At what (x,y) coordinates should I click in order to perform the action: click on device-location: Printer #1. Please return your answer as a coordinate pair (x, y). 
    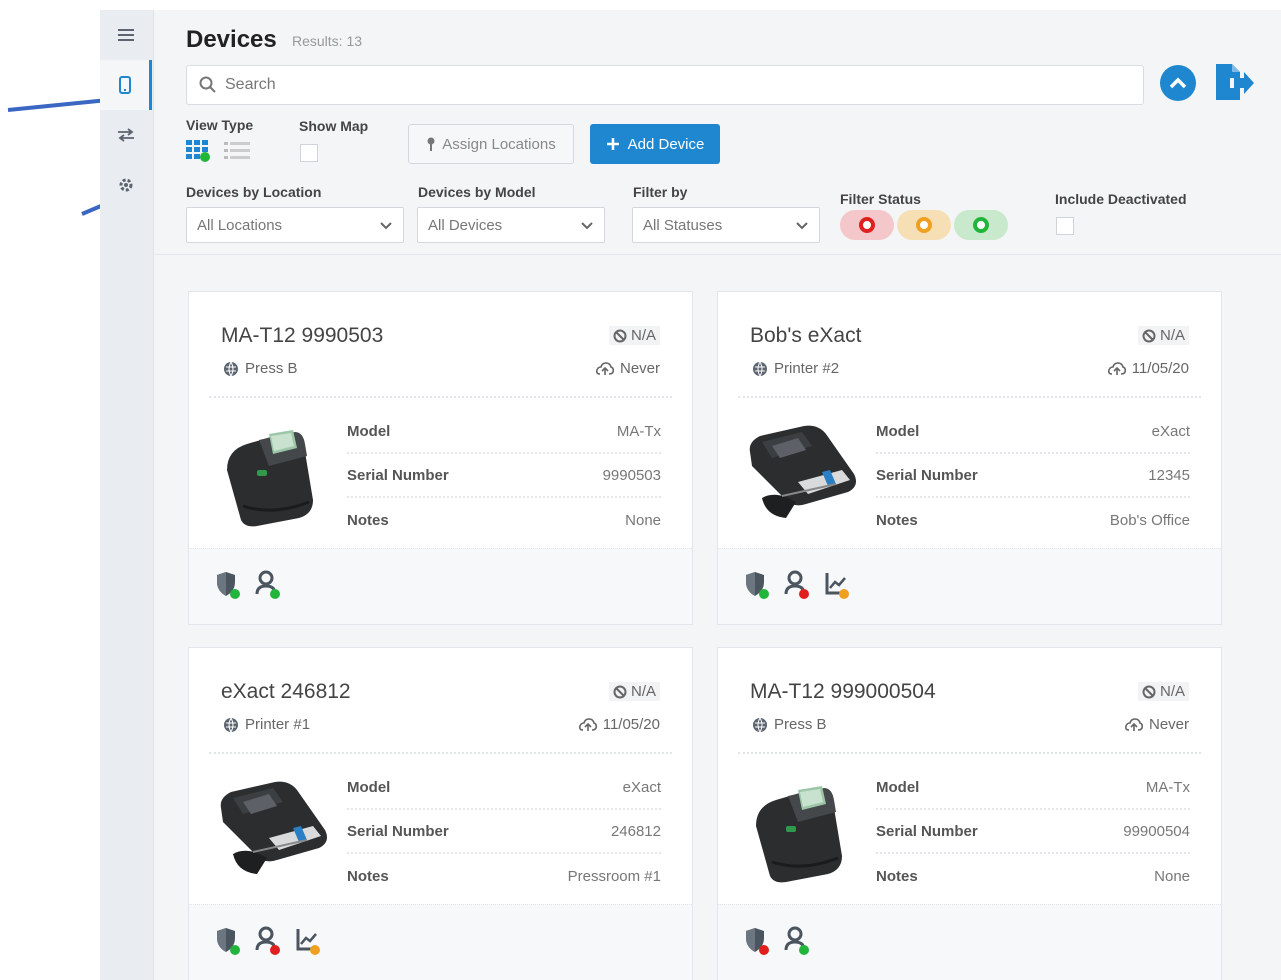
    Looking at the image, I should click on (266, 724).